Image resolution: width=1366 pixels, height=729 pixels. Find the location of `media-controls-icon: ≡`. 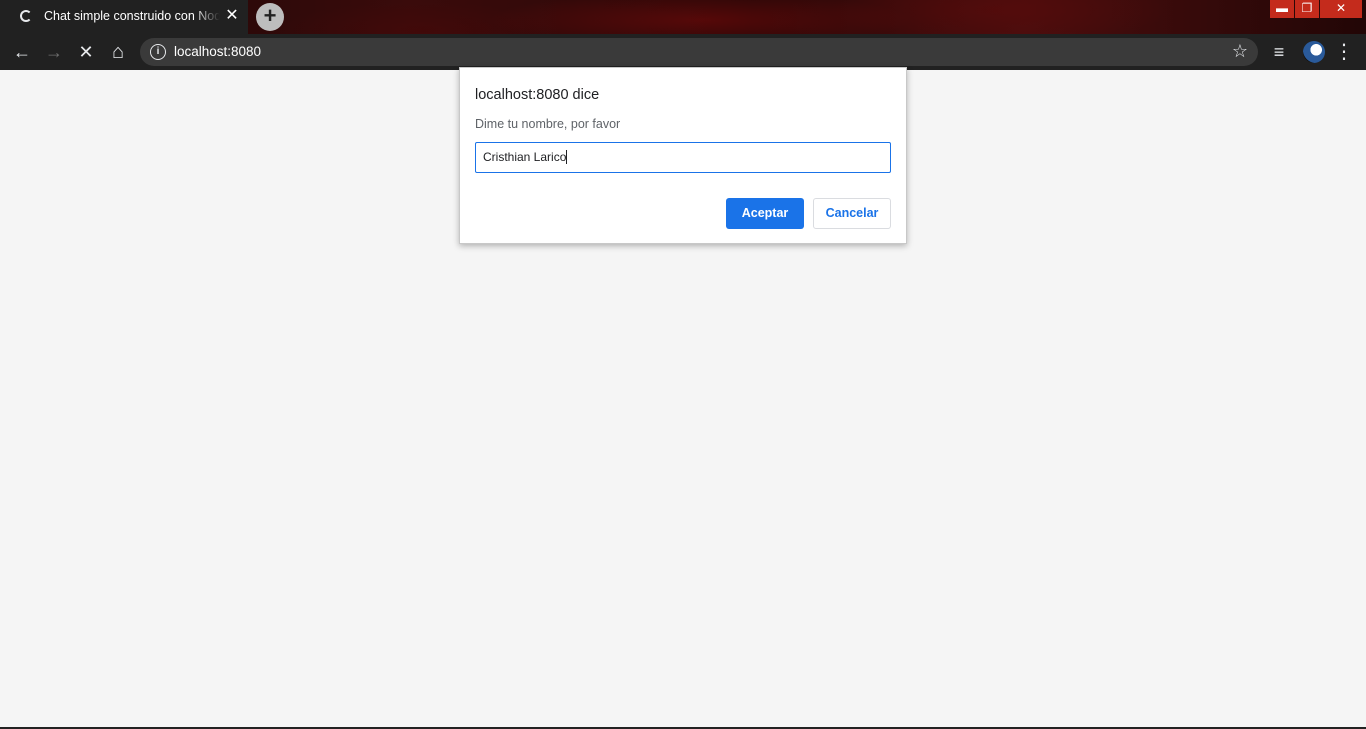

media-controls-icon: ≡ is located at coordinates (1279, 52).